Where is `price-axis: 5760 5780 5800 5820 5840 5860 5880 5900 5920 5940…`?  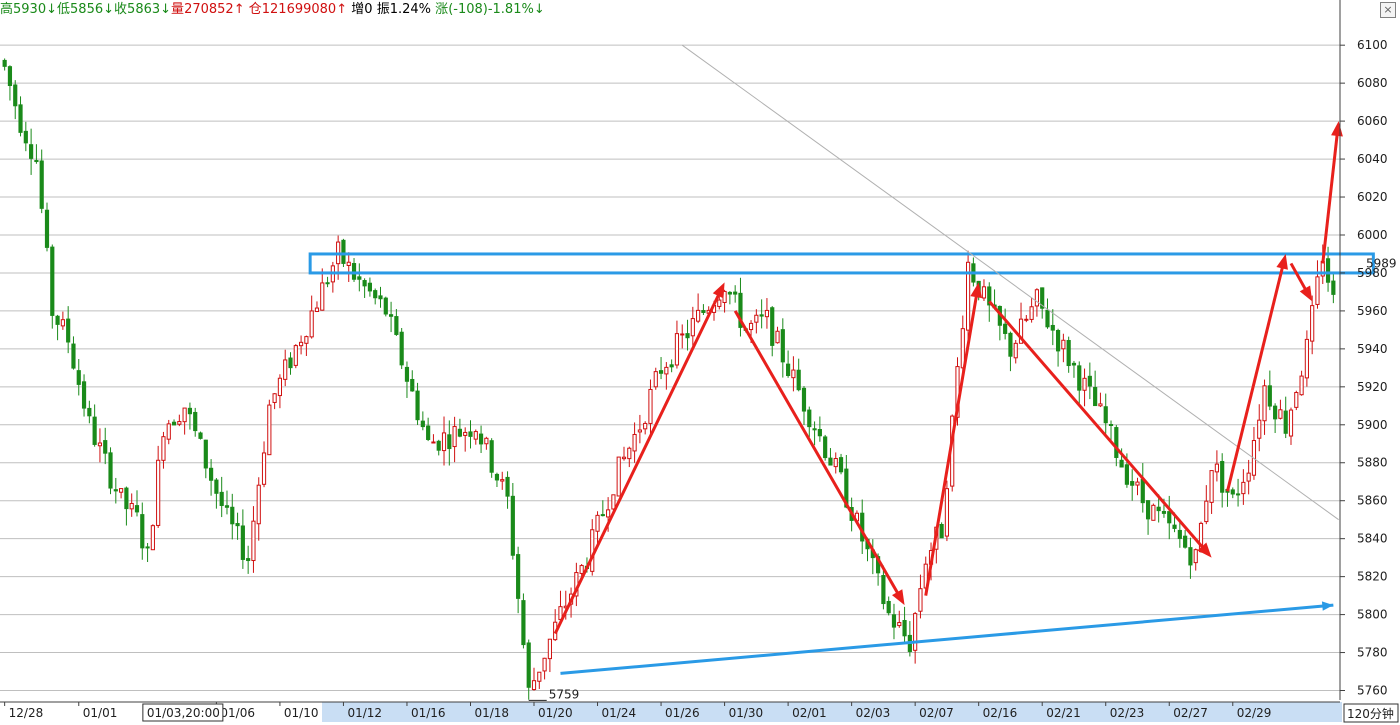 price-axis: 5760 5780 5800 5820 5840 5860 5880 5900 5920 5940… is located at coordinates (1363, 350).